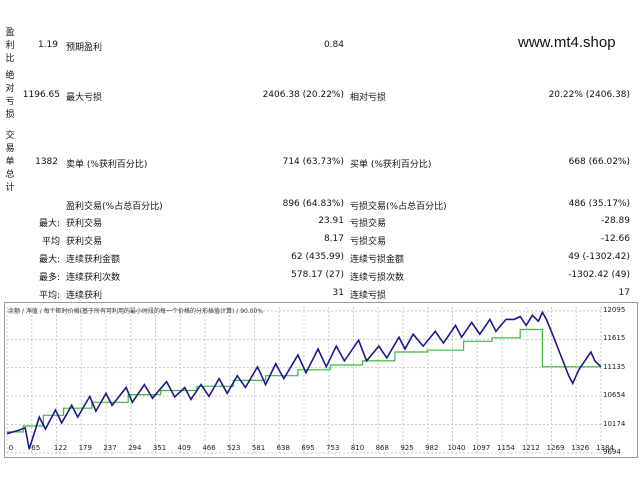 The width and height of the screenshot is (640, 480). Describe the element at coordinates (209, 448) in the screenshot. I see `x-tick-label: 466` at that location.